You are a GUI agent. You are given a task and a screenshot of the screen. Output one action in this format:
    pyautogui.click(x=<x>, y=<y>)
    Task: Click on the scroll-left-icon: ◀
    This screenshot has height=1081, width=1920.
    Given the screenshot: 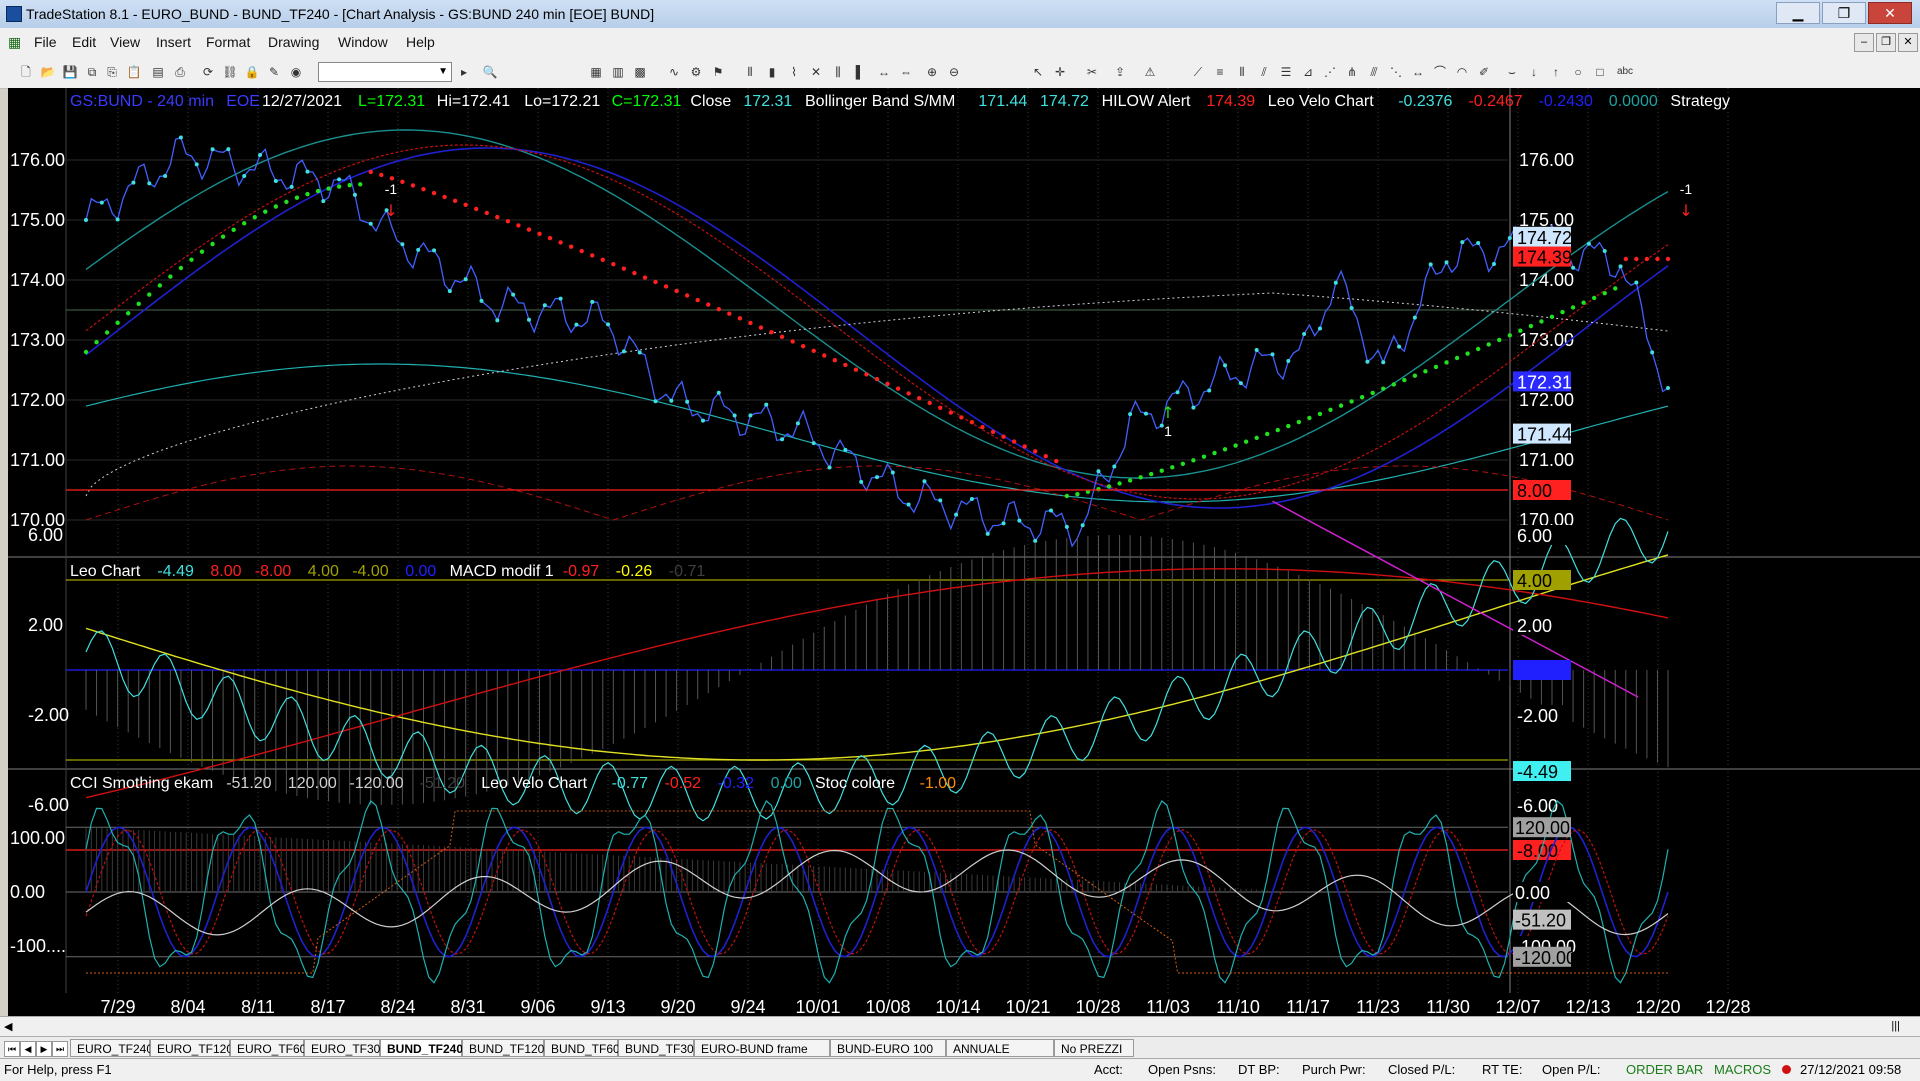 What is the action you would take?
    pyautogui.click(x=8, y=1026)
    